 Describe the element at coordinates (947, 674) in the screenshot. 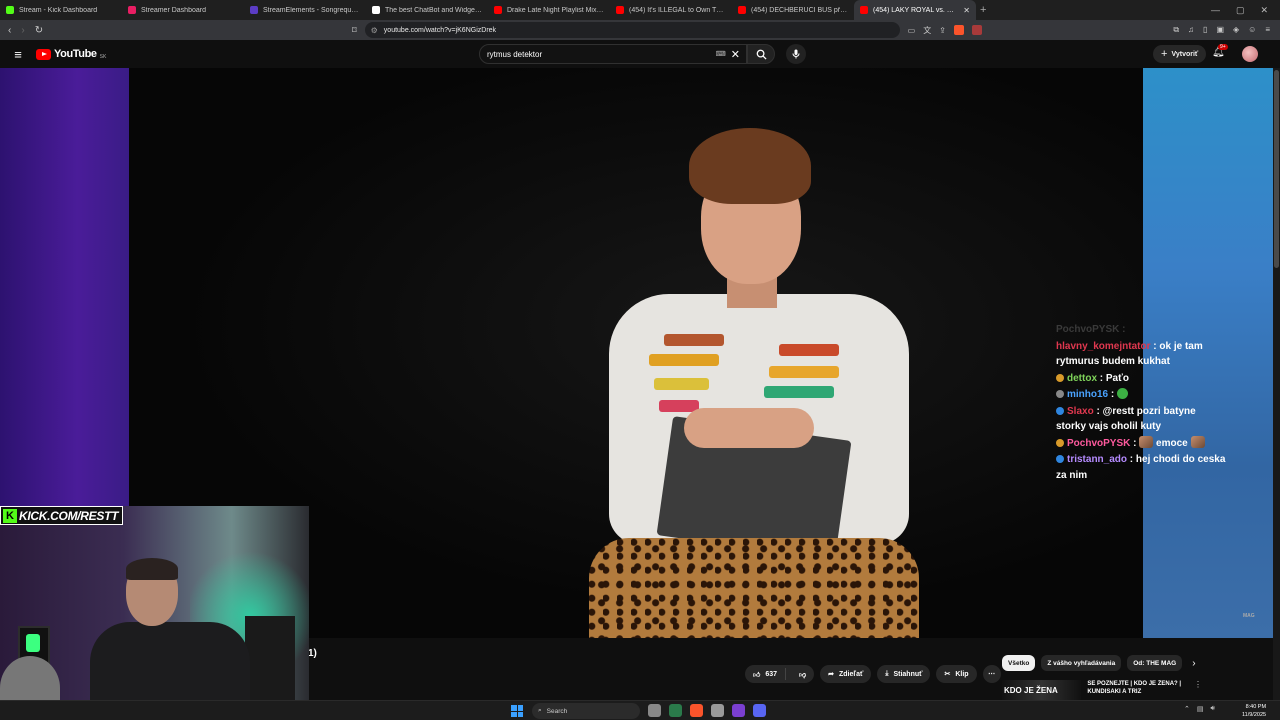

I see `scissors-icon: ✂` at that location.